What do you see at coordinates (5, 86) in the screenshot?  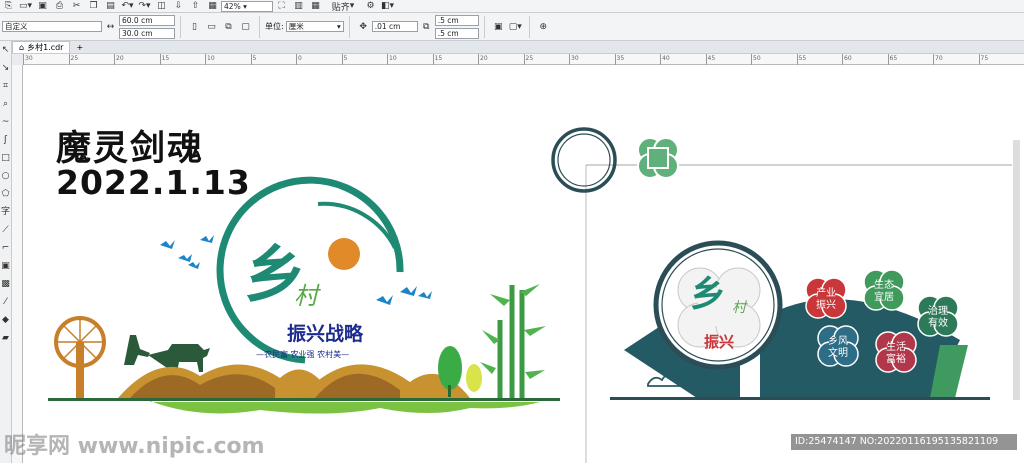 I see `crop-tool-icon: ⌗` at bounding box center [5, 86].